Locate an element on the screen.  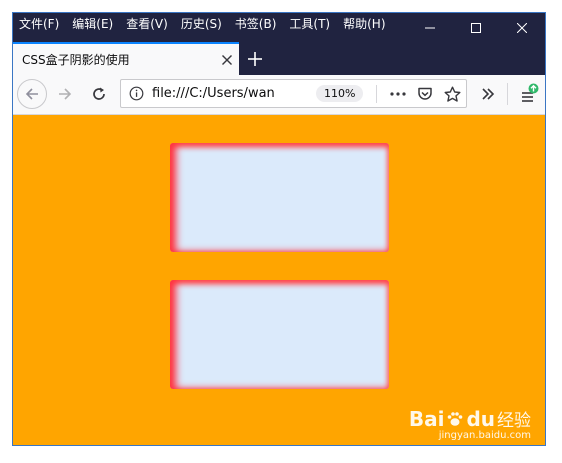
maximize-icon is located at coordinates (476, 27).